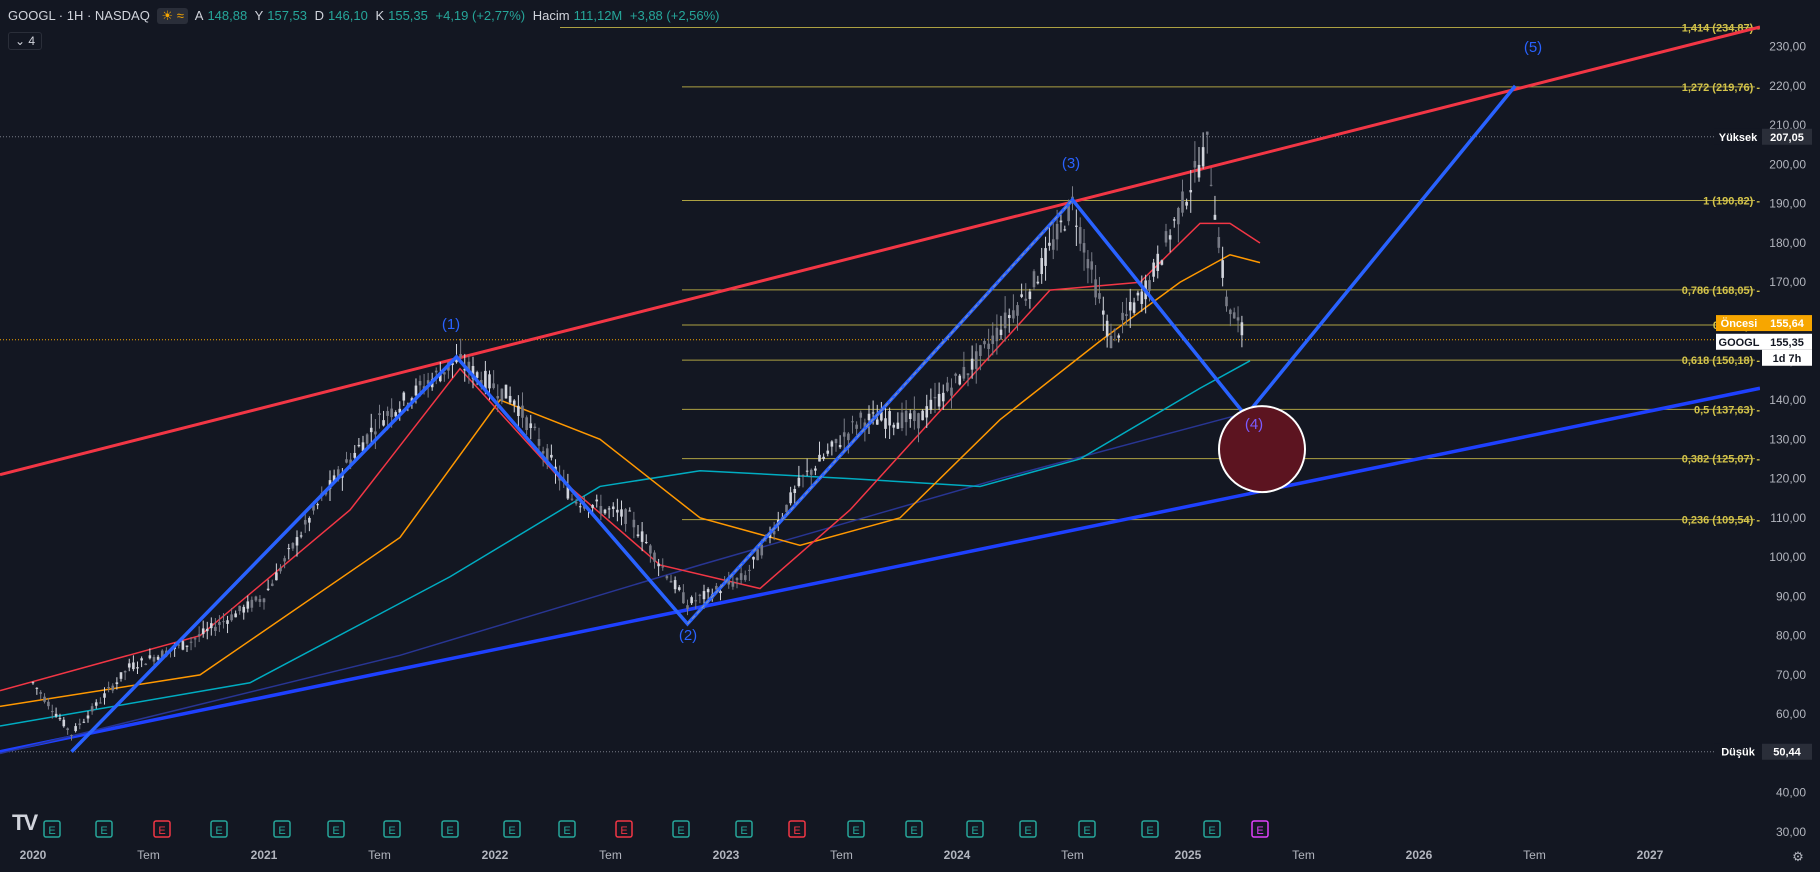 The height and width of the screenshot is (872, 1820). I want to click on fib-level-label: 1 (190,82) -, so click(1731, 201).